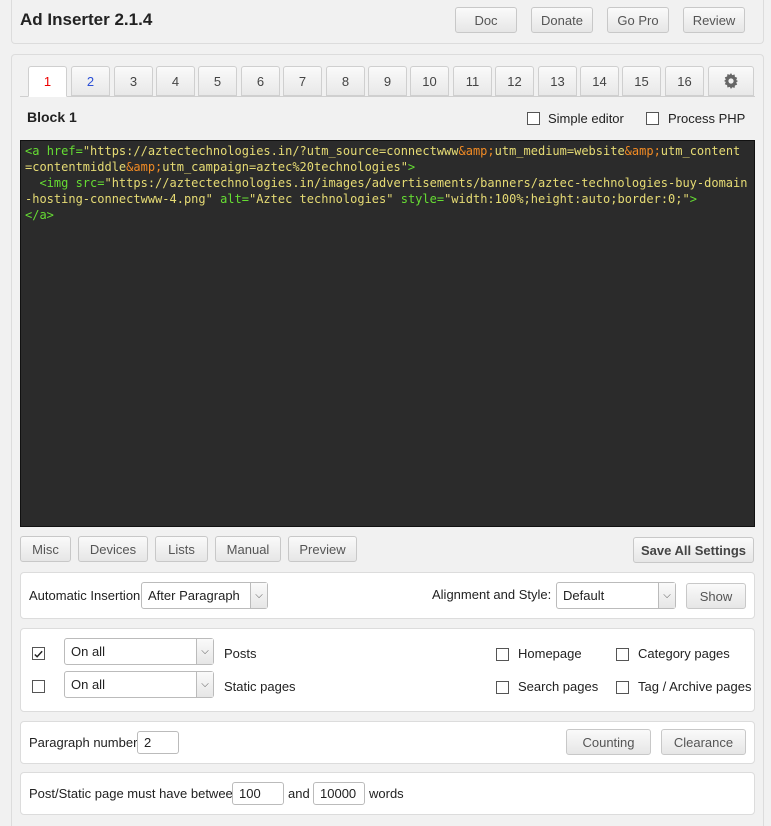 The image size is (771, 826). What do you see at coordinates (76, 167) in the screenshot?
I see `code-token: =contentmiddle` at bounding box center [76, 167].